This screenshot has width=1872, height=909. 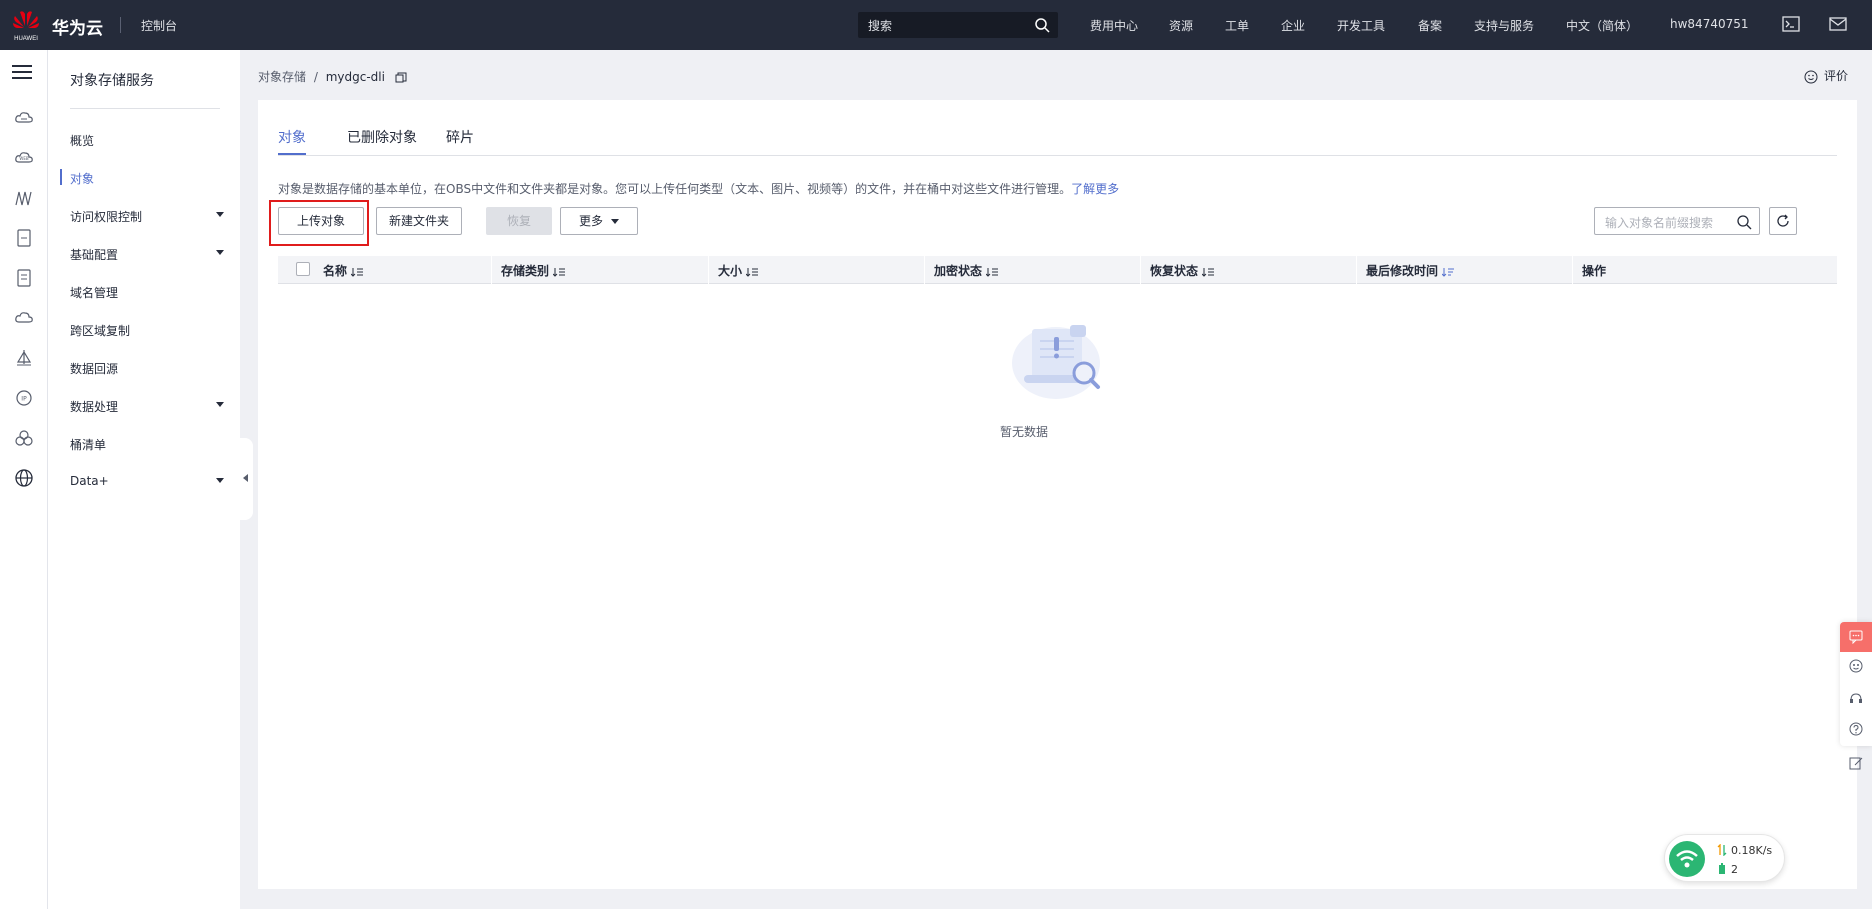 What do you see at coordinates (150, 142) in the screenshot?
I see `sidebar-item-overview: 概览` at bounding box center [150, 142].